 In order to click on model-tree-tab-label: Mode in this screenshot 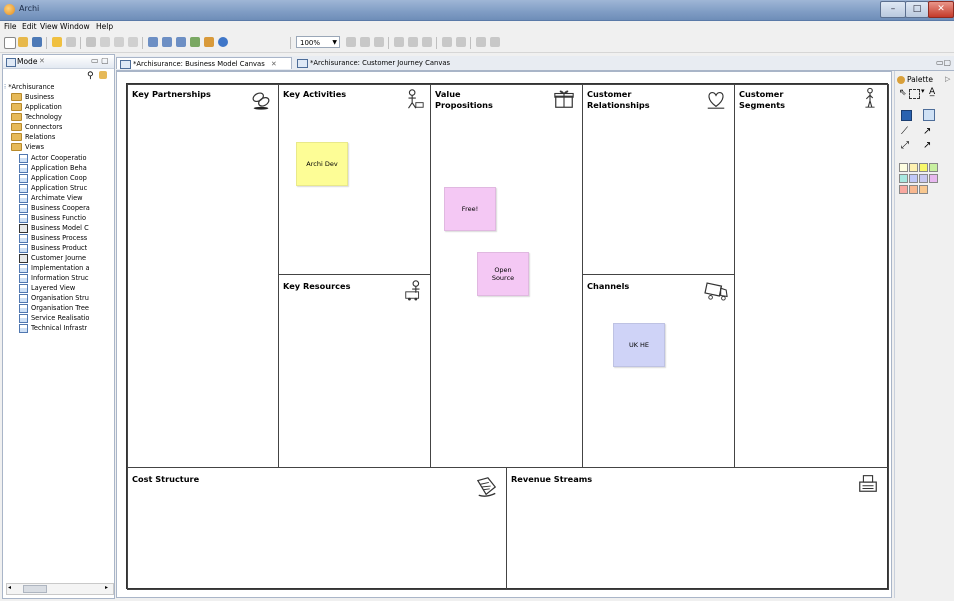, I will do `click(27, 61)`.